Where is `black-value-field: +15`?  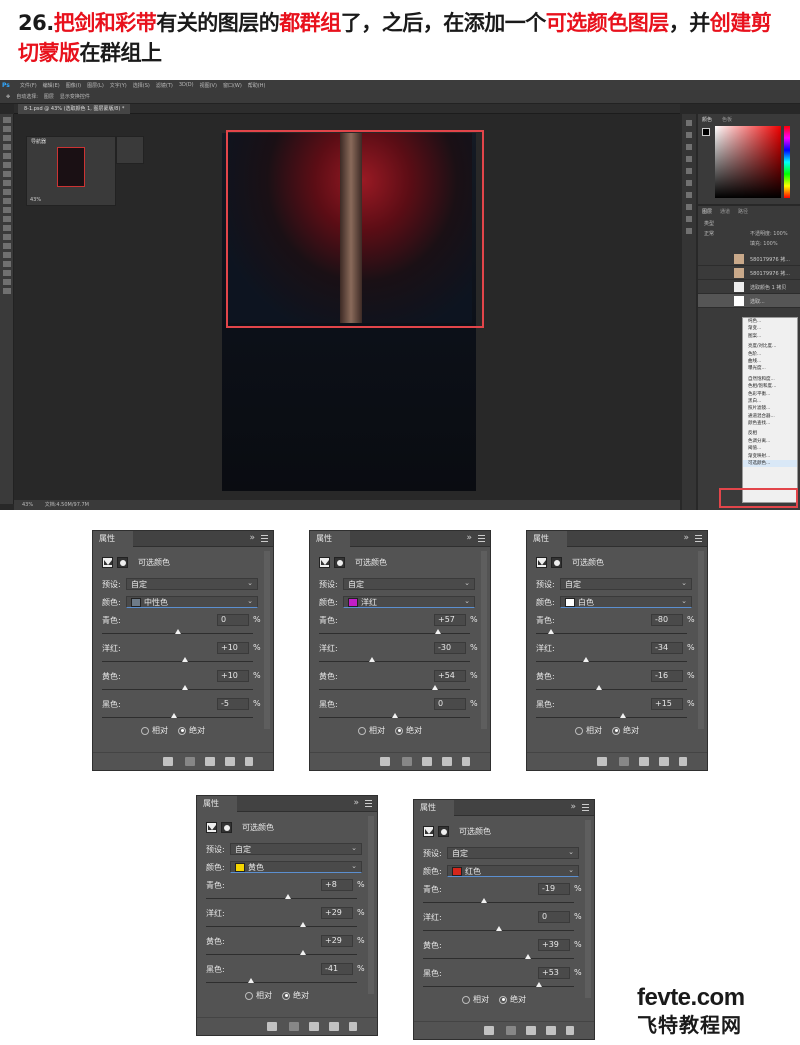 black-value-field: +15 is located at coordinates (667, 704).